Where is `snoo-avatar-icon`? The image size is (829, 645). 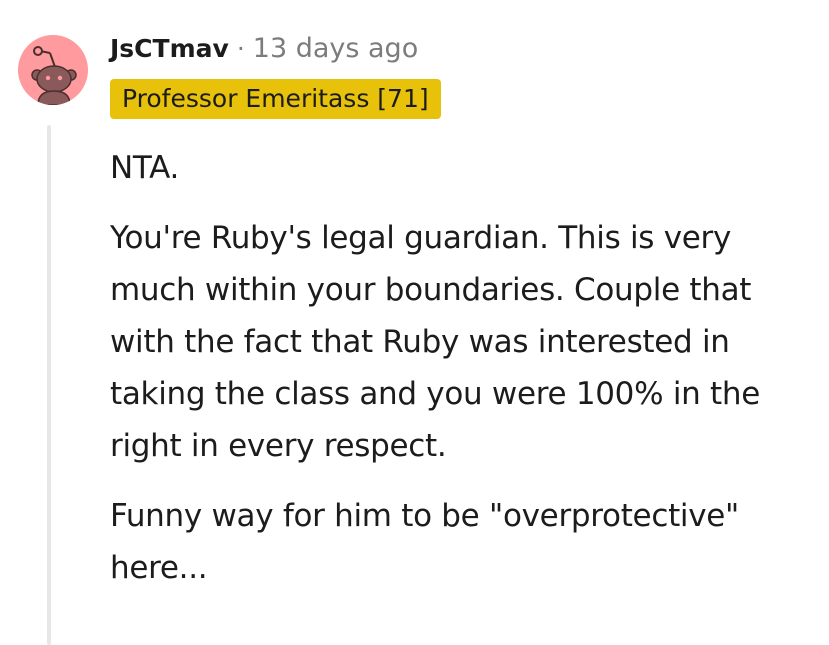
snoo-avatar-icon is located at coordinates (54, 75).